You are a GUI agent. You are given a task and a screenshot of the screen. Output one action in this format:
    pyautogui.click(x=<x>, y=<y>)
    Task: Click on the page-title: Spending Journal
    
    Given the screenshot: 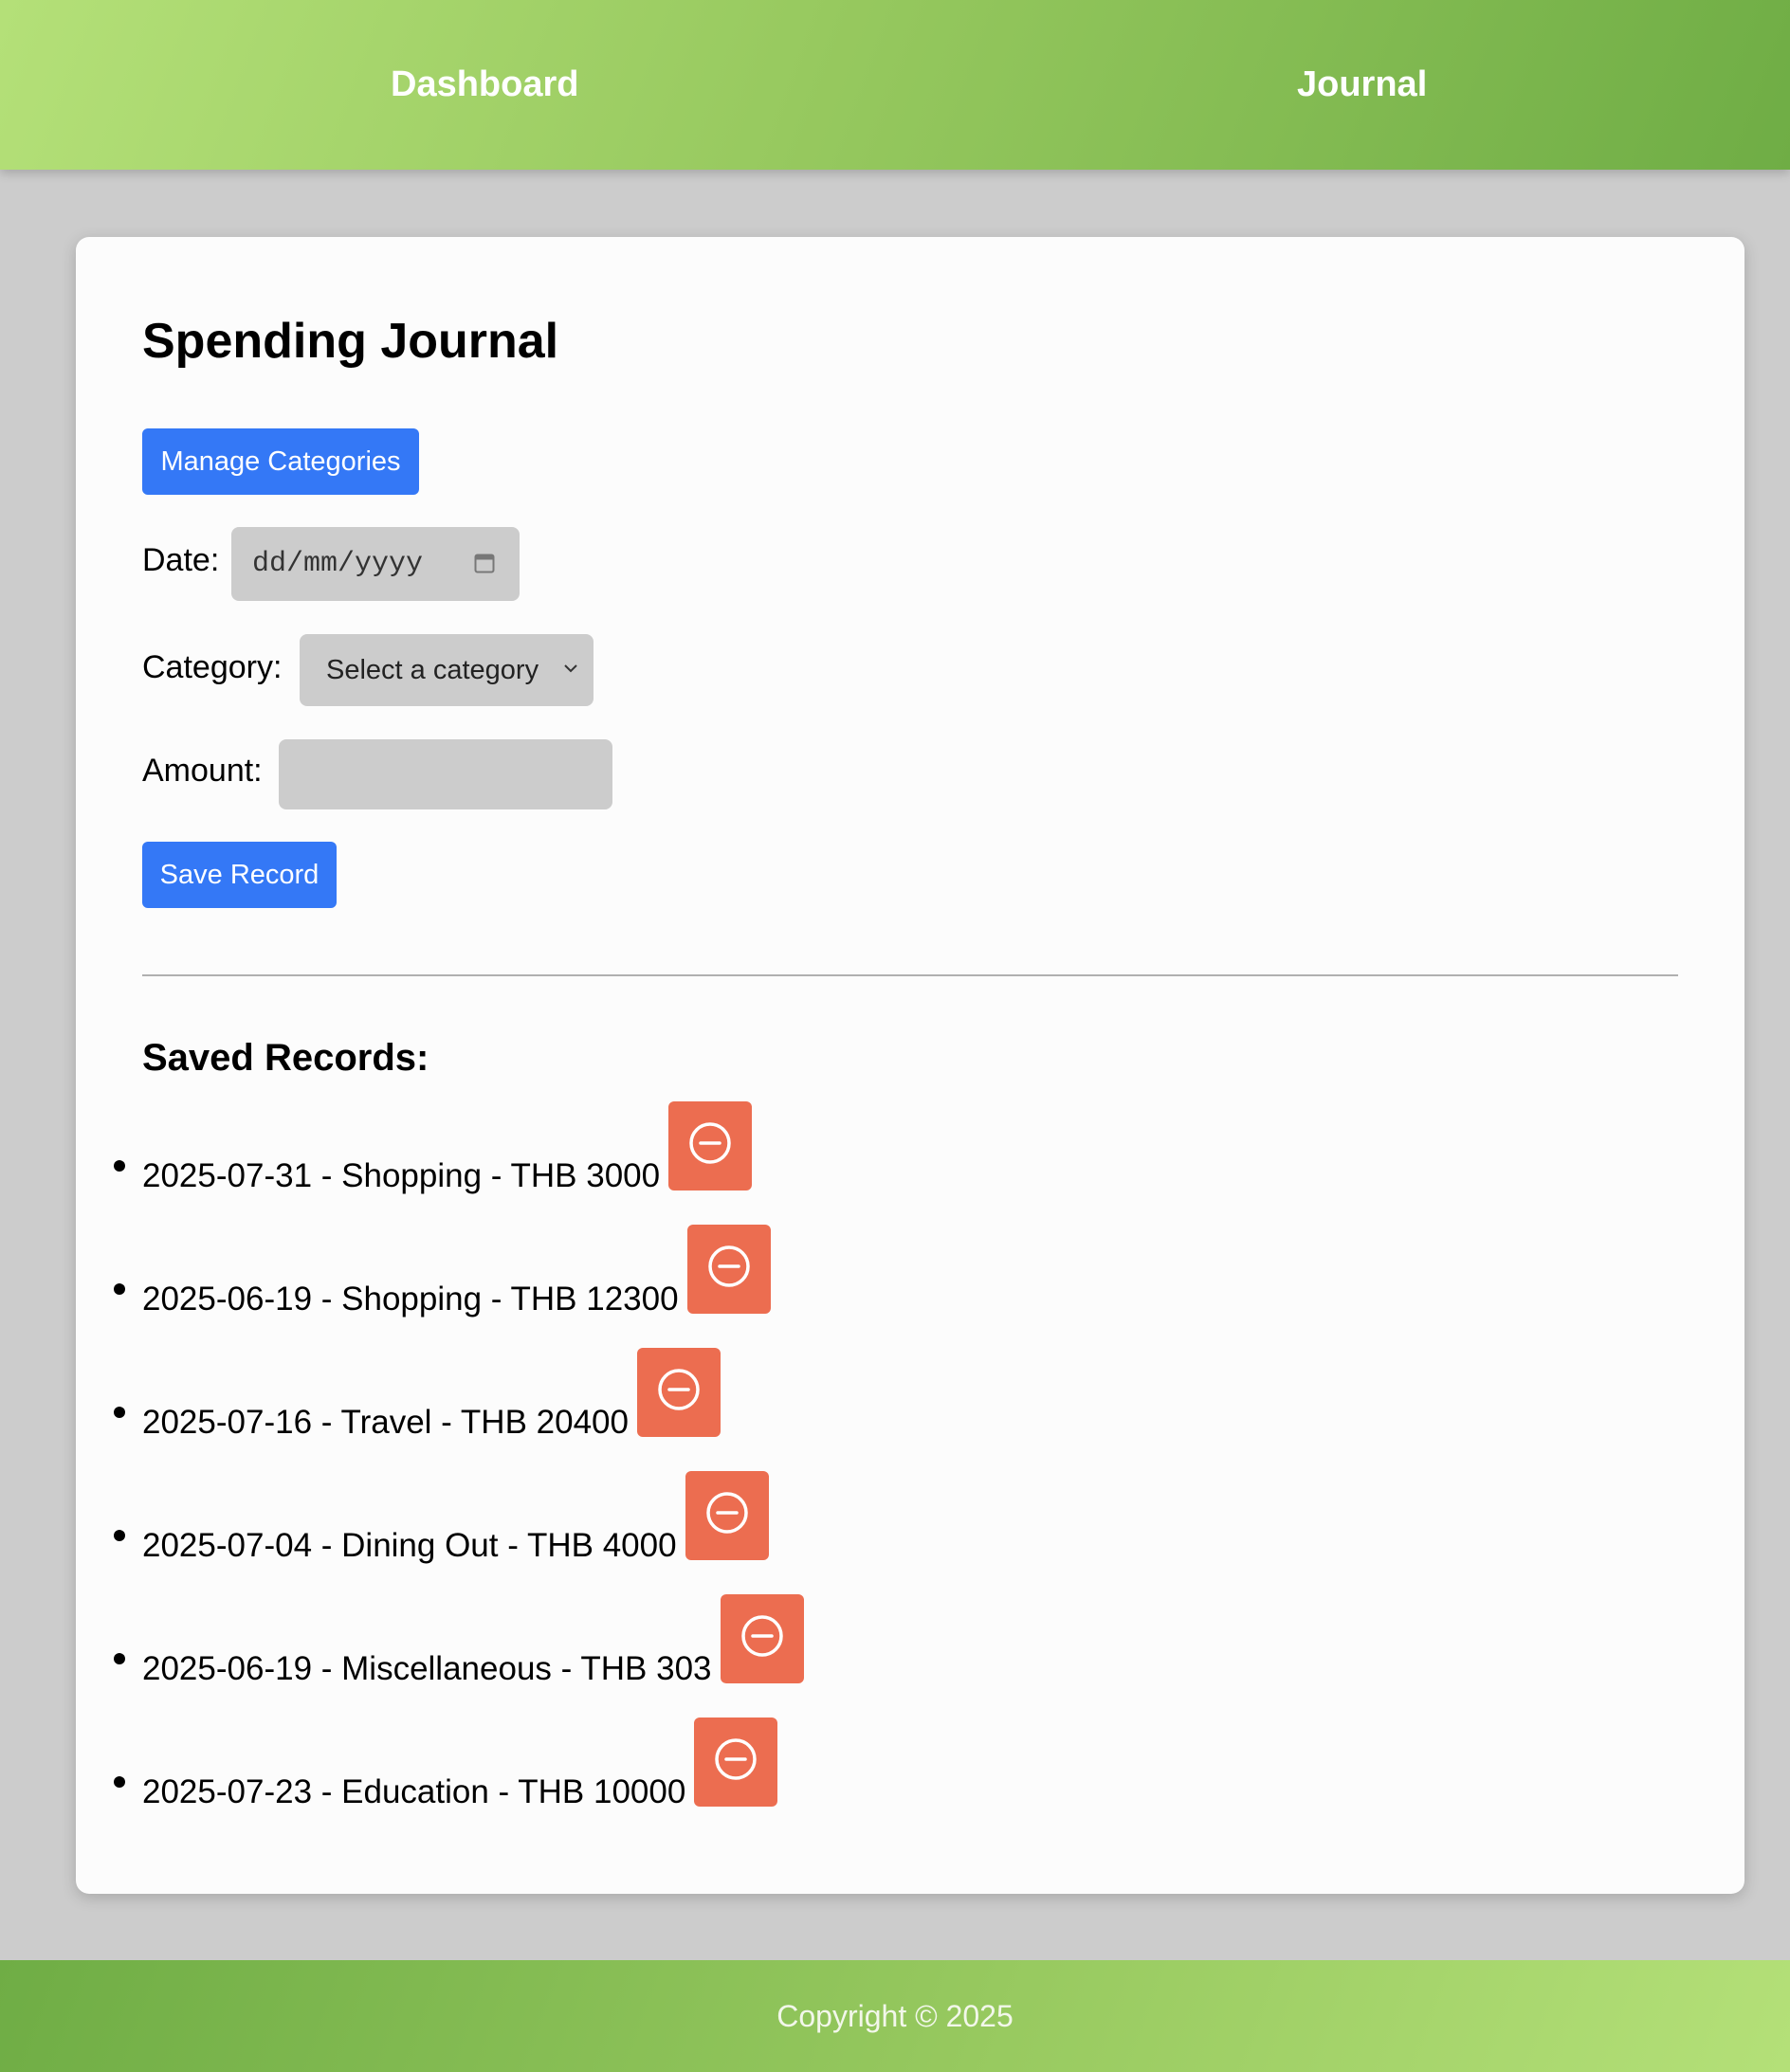 What is the action you would take?
    pyautogui.click(x=350, y=341)
    